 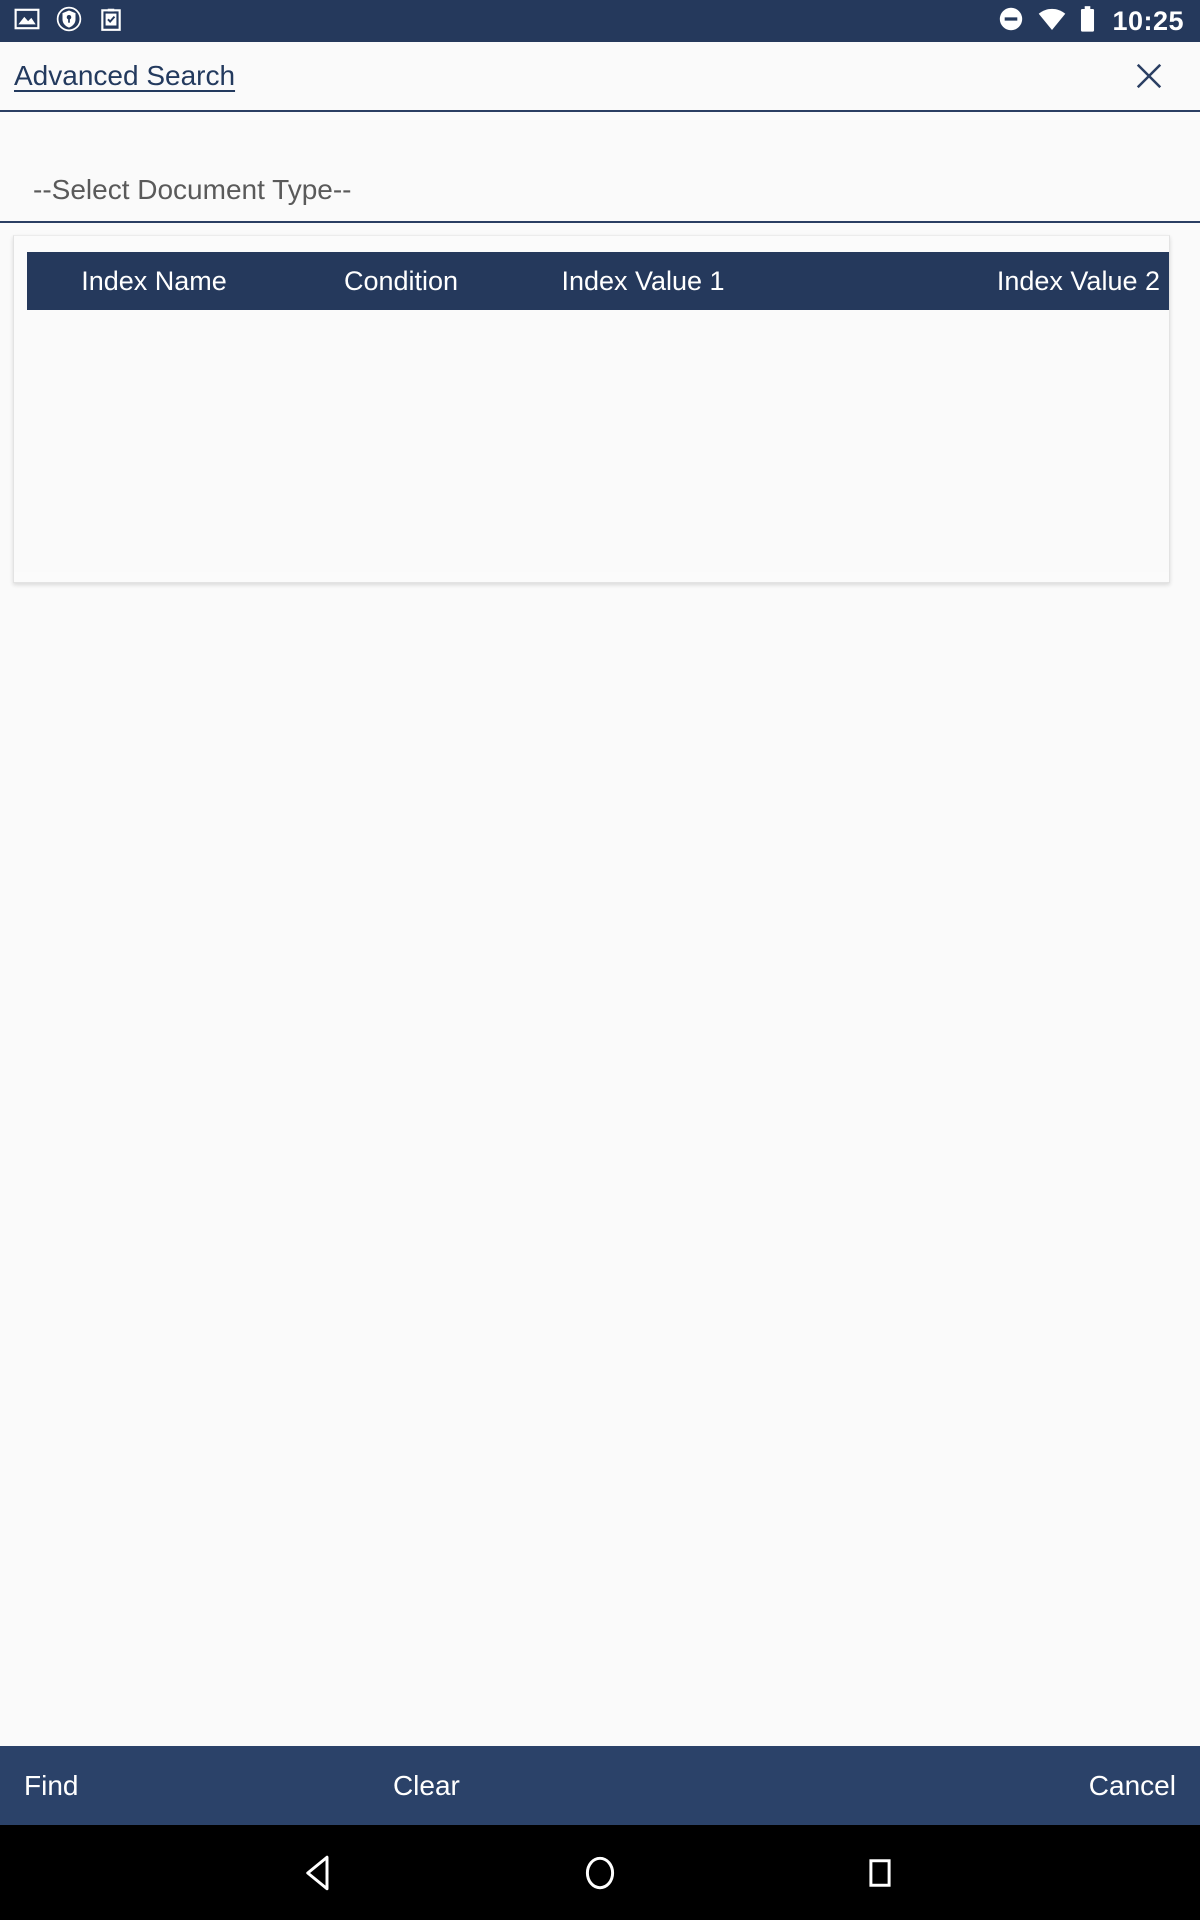 What do you see at coordinates (27, 21) in the screenshot?
I see `image-icon` at bounding box center [27, 21].